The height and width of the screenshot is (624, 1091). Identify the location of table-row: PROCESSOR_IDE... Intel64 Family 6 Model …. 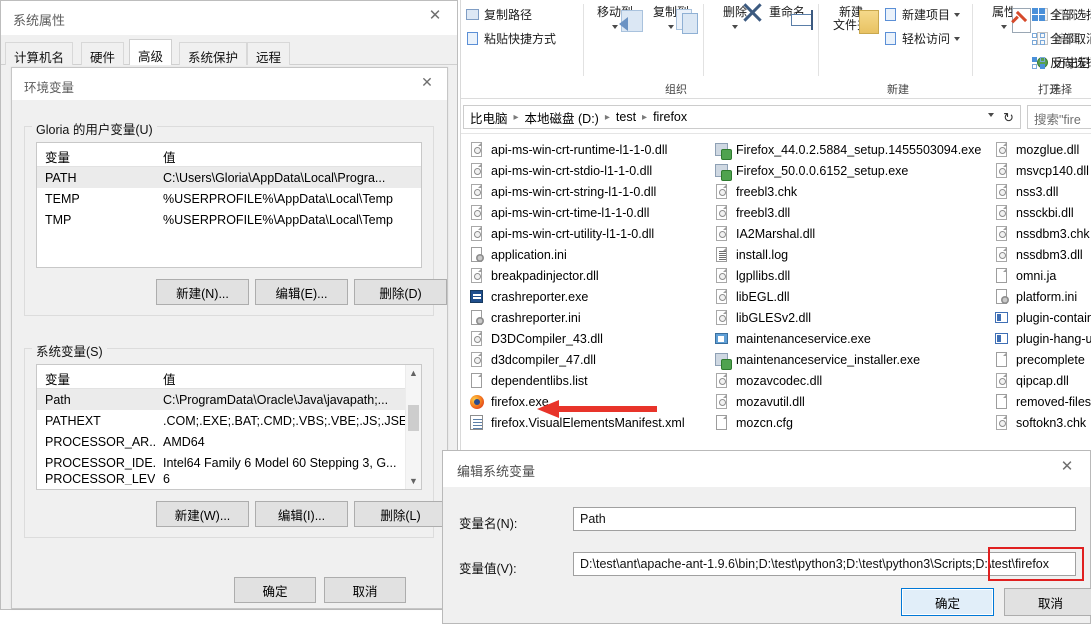
(229, 462).